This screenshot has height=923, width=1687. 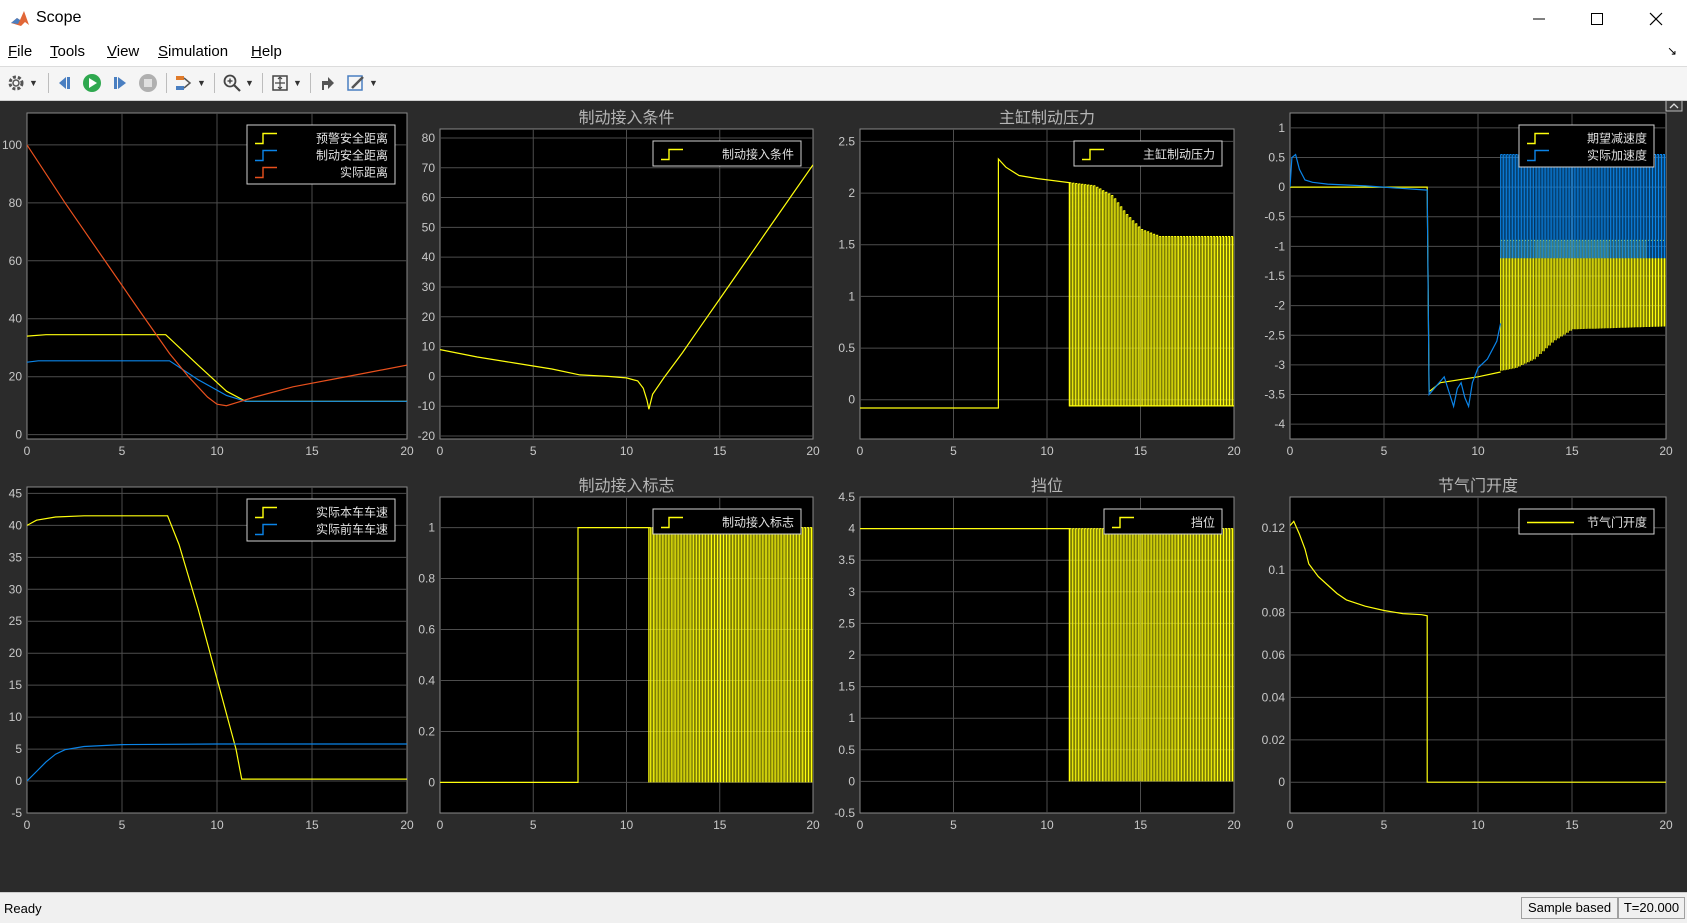 I want to click on step-forward-button, so click(x=120, y=83).